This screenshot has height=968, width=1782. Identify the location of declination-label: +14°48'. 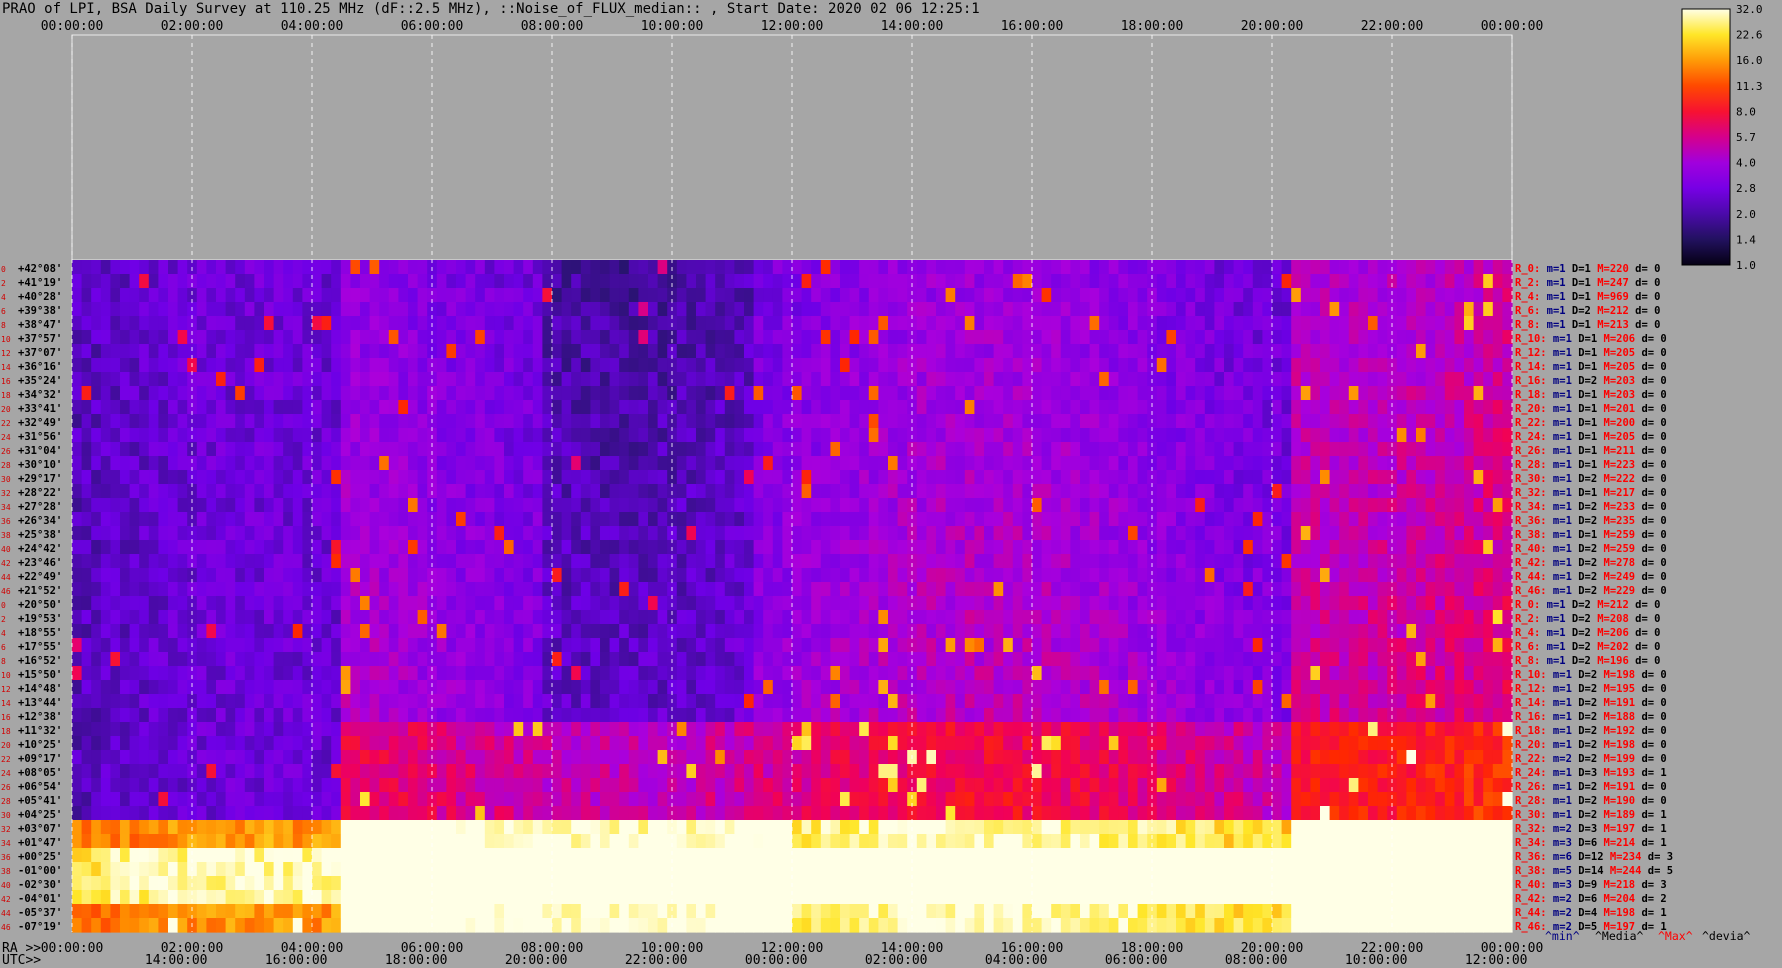
(40, 689).